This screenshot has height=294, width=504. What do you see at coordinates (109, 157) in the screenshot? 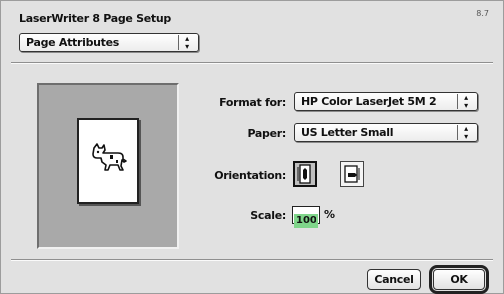
I see `dogcow-icon` at bounding box center [109, 157].